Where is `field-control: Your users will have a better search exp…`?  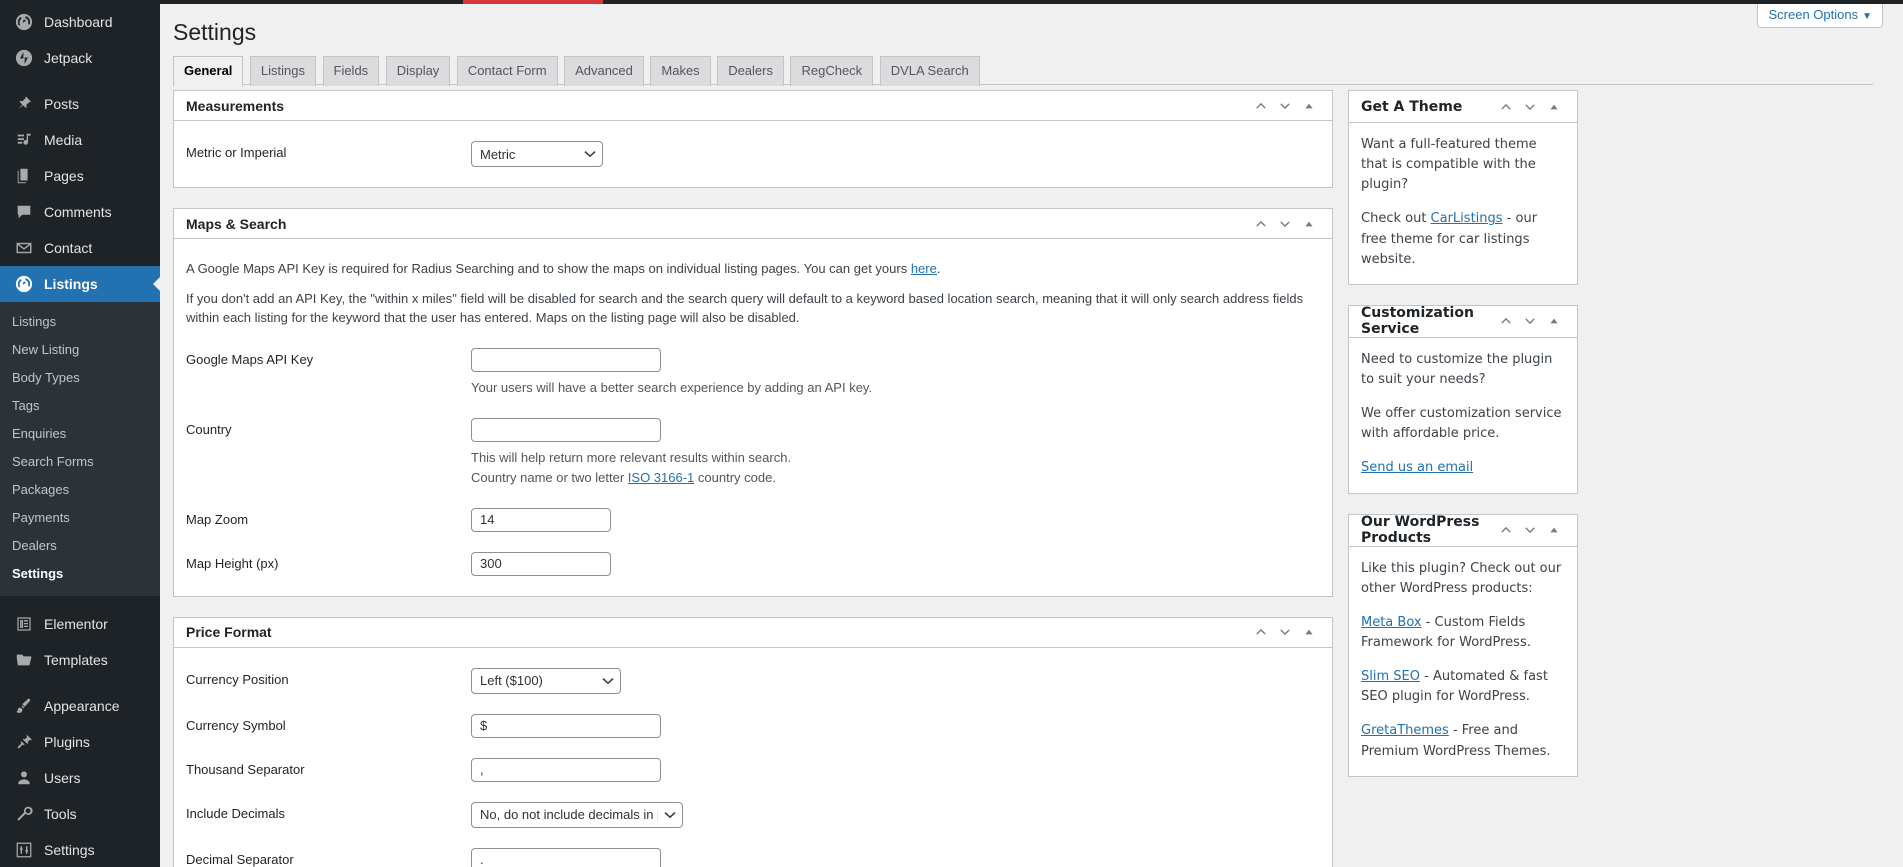 field-control: Your users will have a better search exp… is located at coordinates (895, 373).